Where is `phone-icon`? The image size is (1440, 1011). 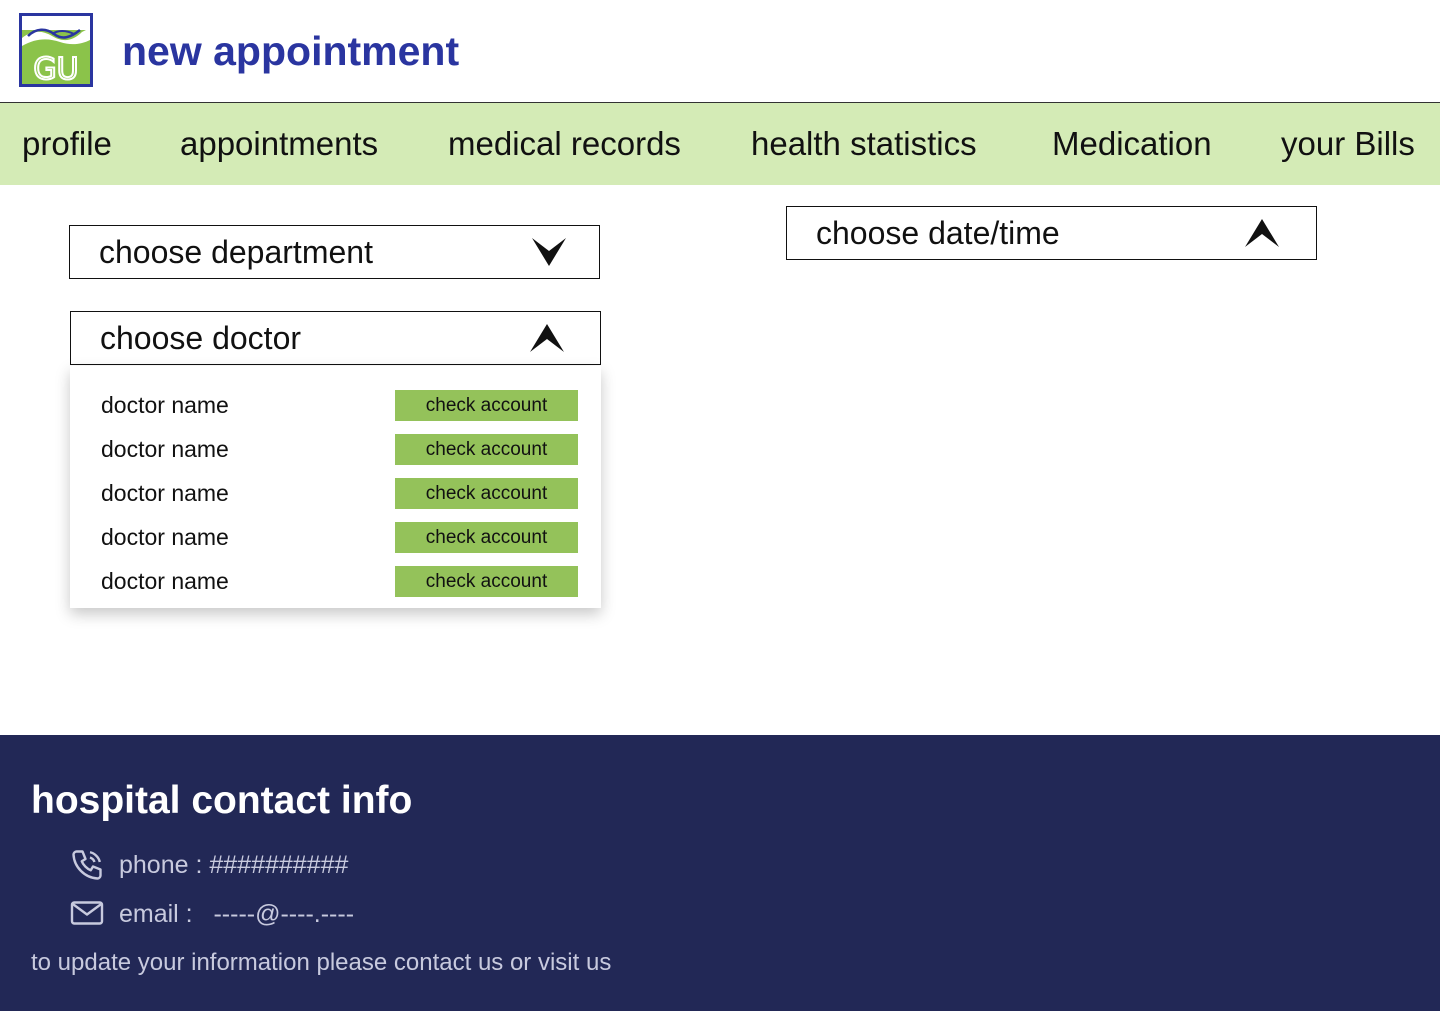
phone-icon is located at coordinates (87, 865).